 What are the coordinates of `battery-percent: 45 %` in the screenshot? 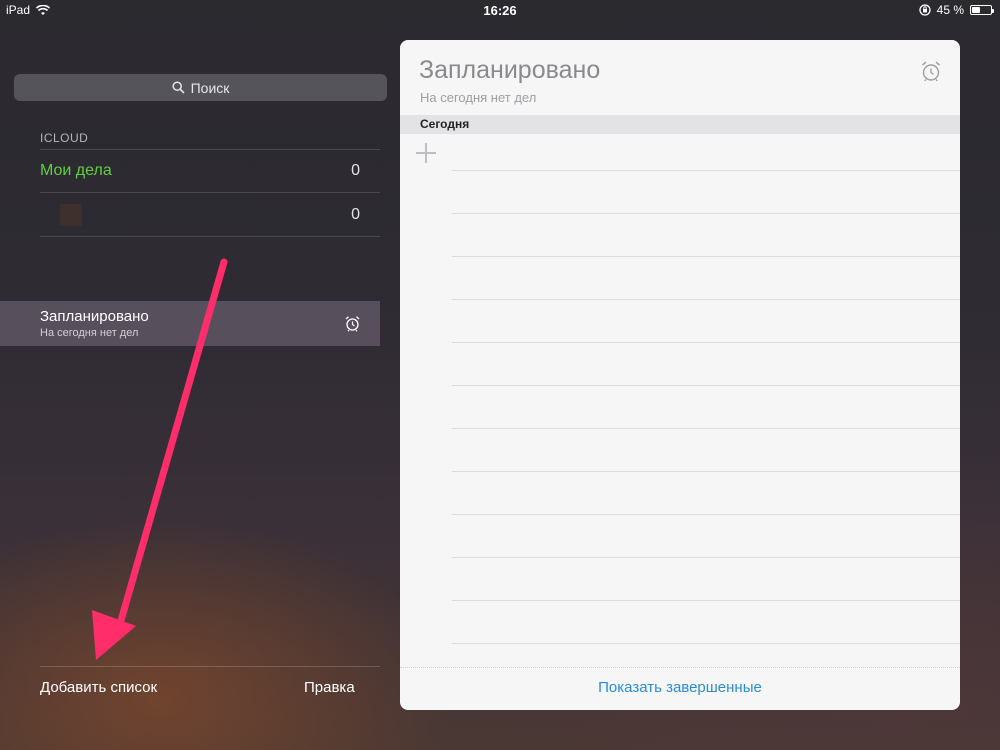 It's located at (950, 10).